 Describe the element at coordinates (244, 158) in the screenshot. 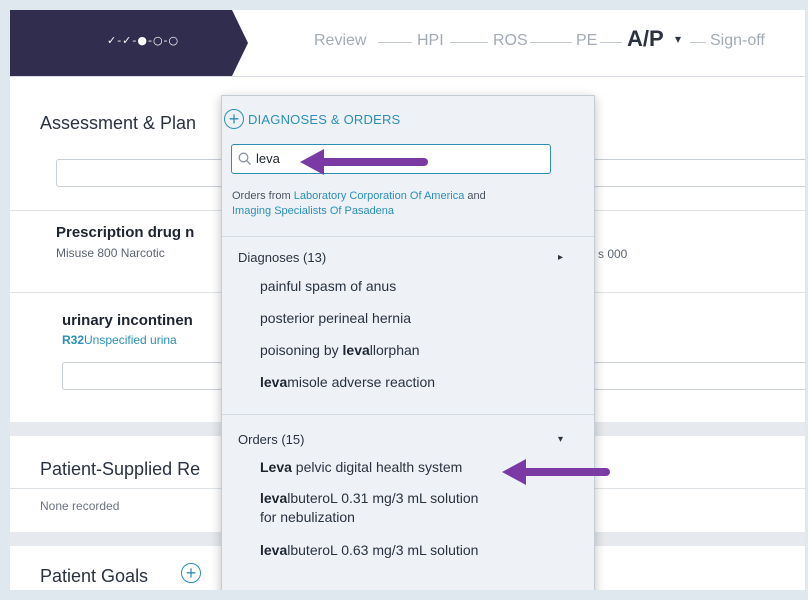

I see `search-icon` at that location.